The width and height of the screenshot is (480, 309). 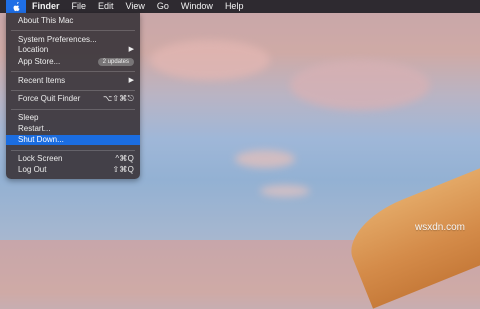 I want to click on menubar-edit: Edit, so click(x=106, y=6).